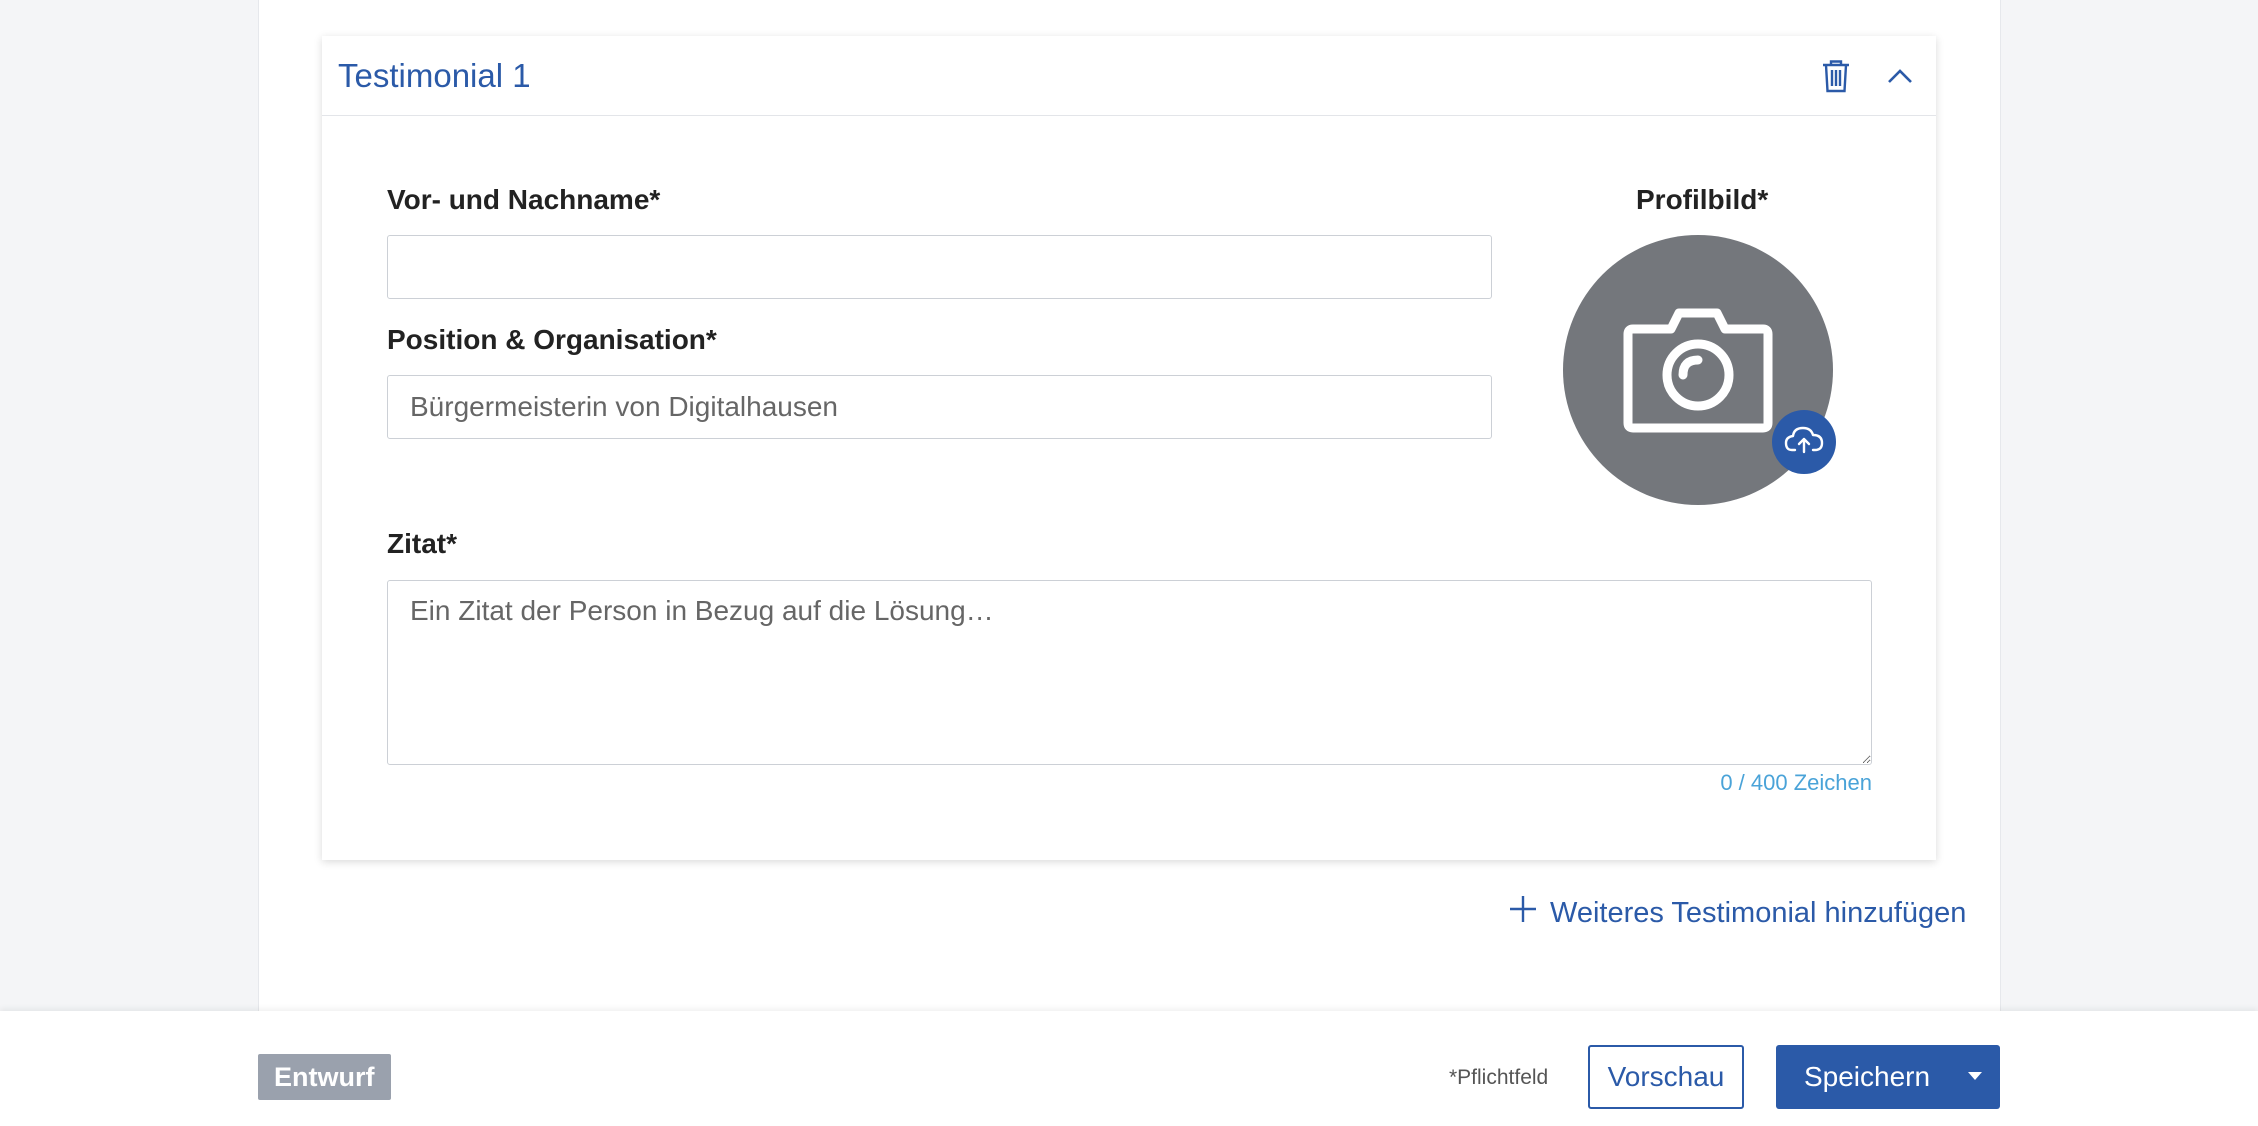  What do you see at coordinates (1836, 76) in the screenshot?
I see `trash-icon` at bounding box center [1836, 76].